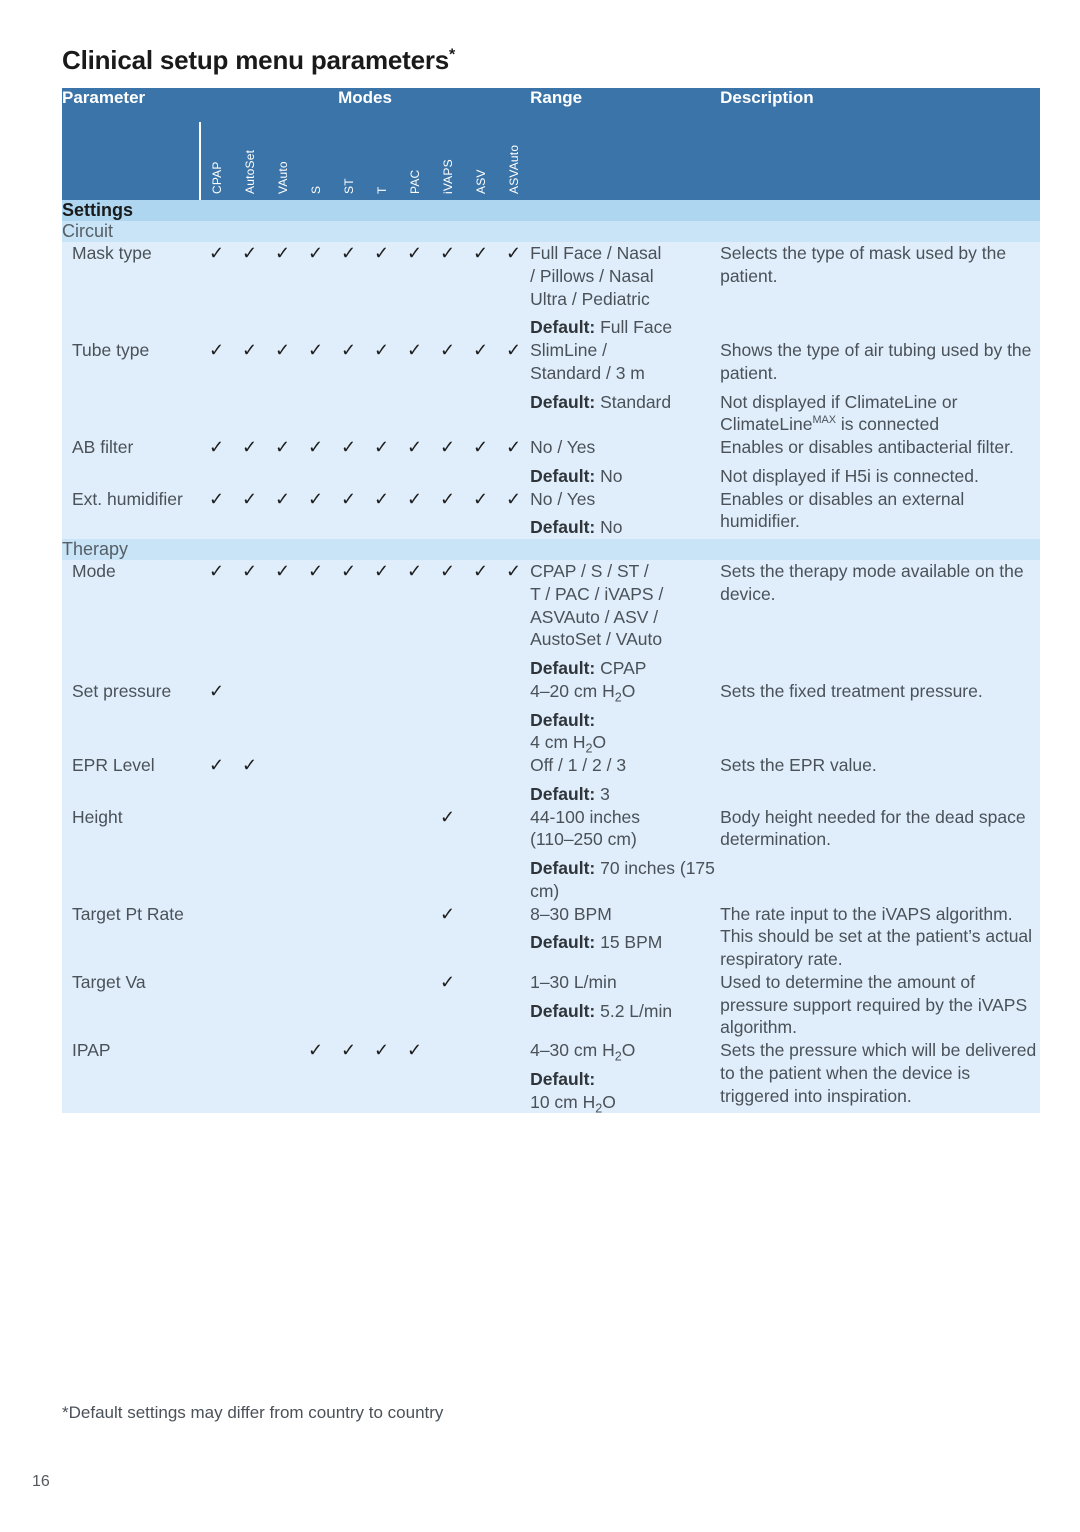  What do you see at coordinates (601, 1010) in the screenshot?
I see `range-default: Default: 5.2 L/min` at bounding box center [601, 1010].